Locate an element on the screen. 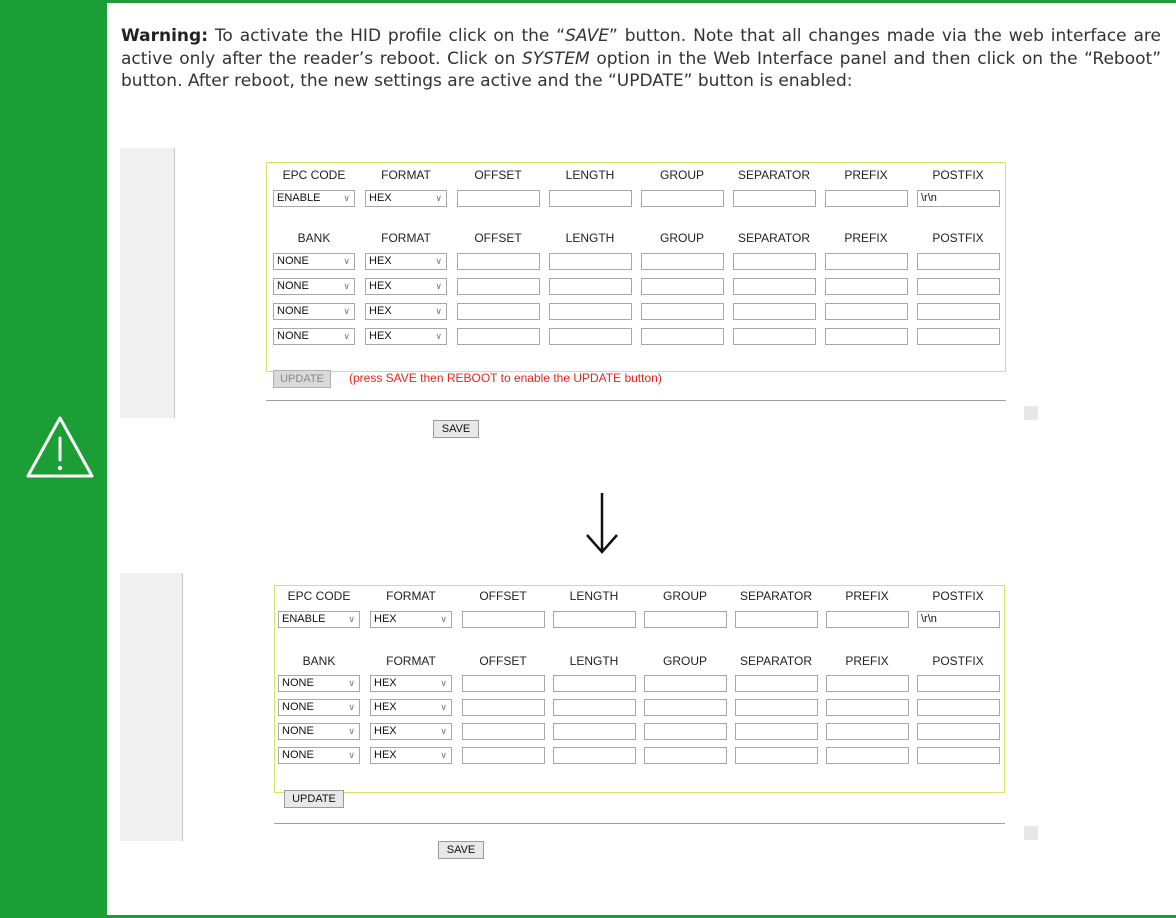 This screenshot has height=918, width=1176. divider is located at coordinates (639, 823).